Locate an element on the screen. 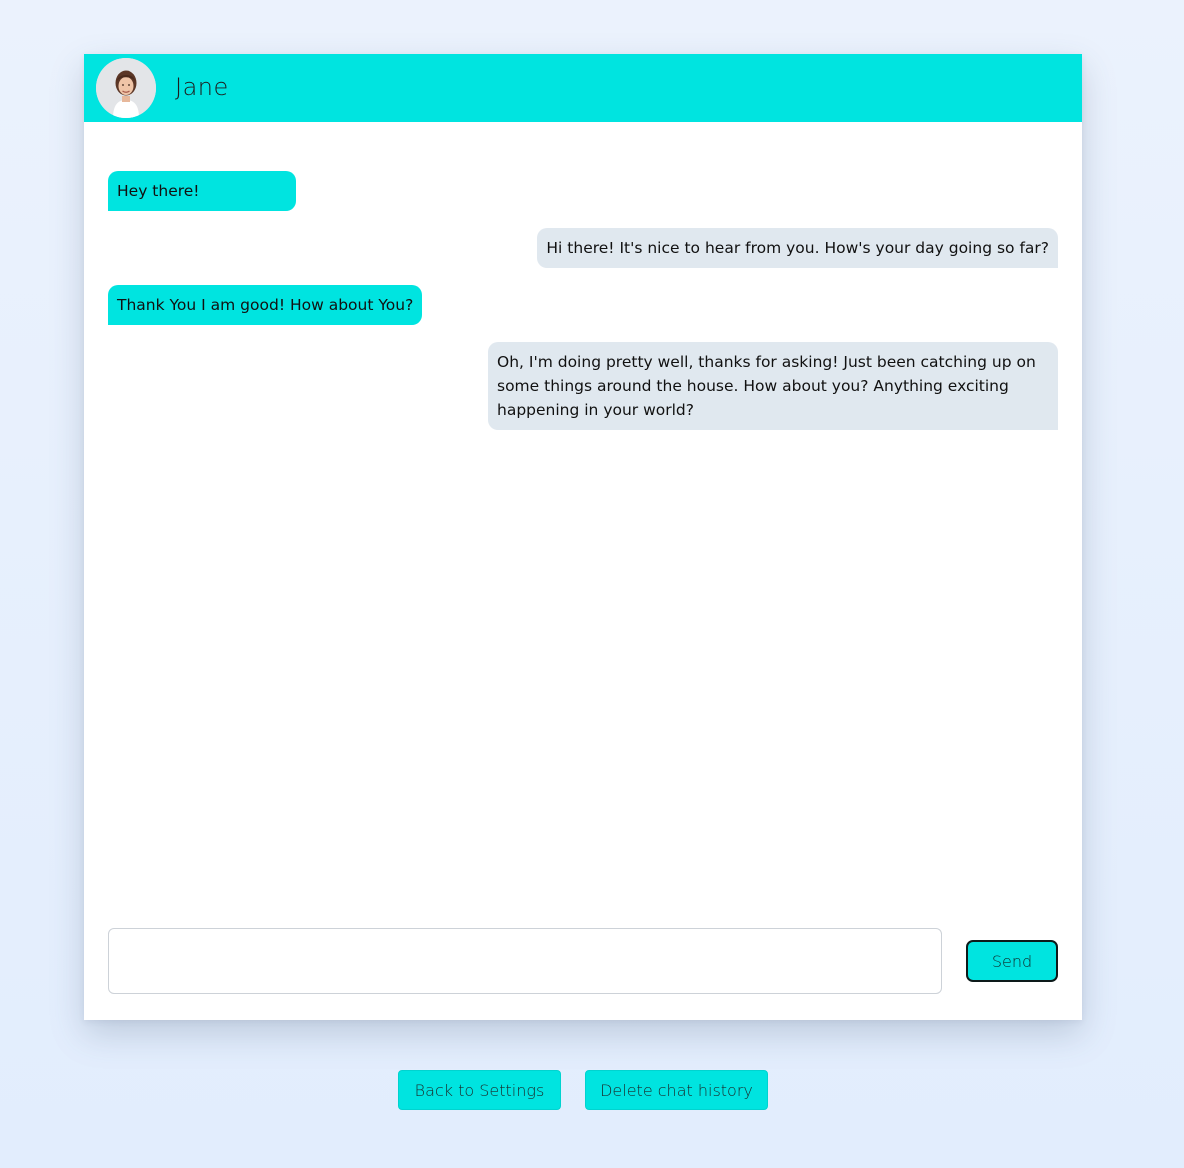 This screenshot has width=1184, height=1168. message-row: Hey there! is located at coordinates (583, 191).